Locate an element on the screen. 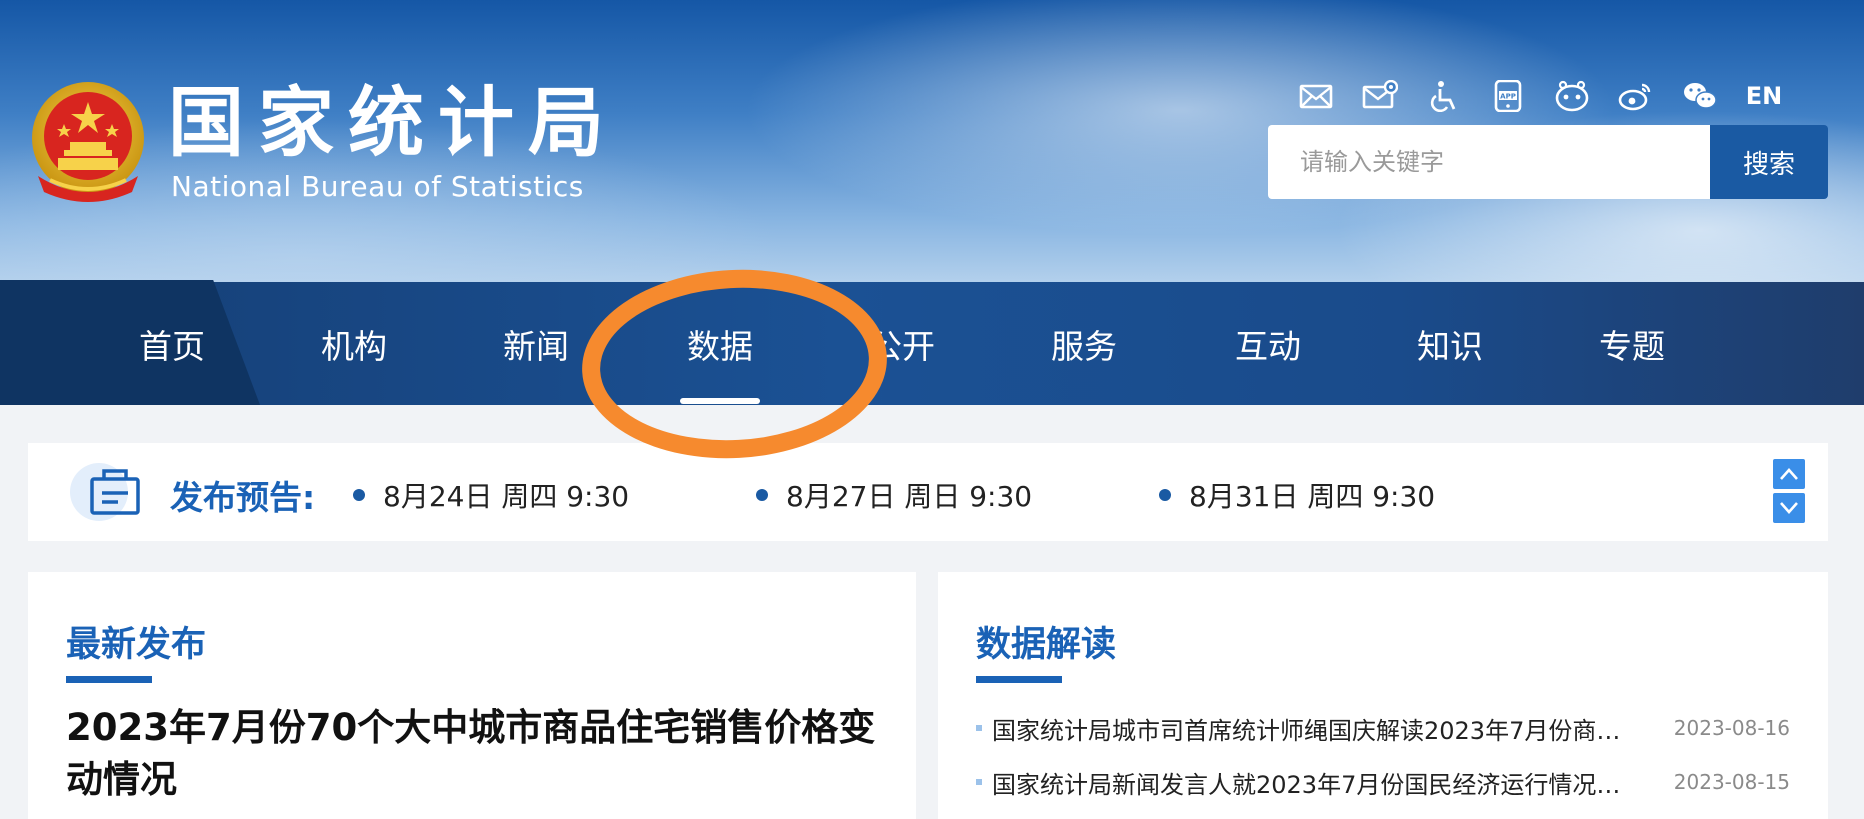 Image resolution: width=1864 pixels, height=819 pixels. notice-item: 8月27日 周日 9:30 is located at coordinates (894, 495).